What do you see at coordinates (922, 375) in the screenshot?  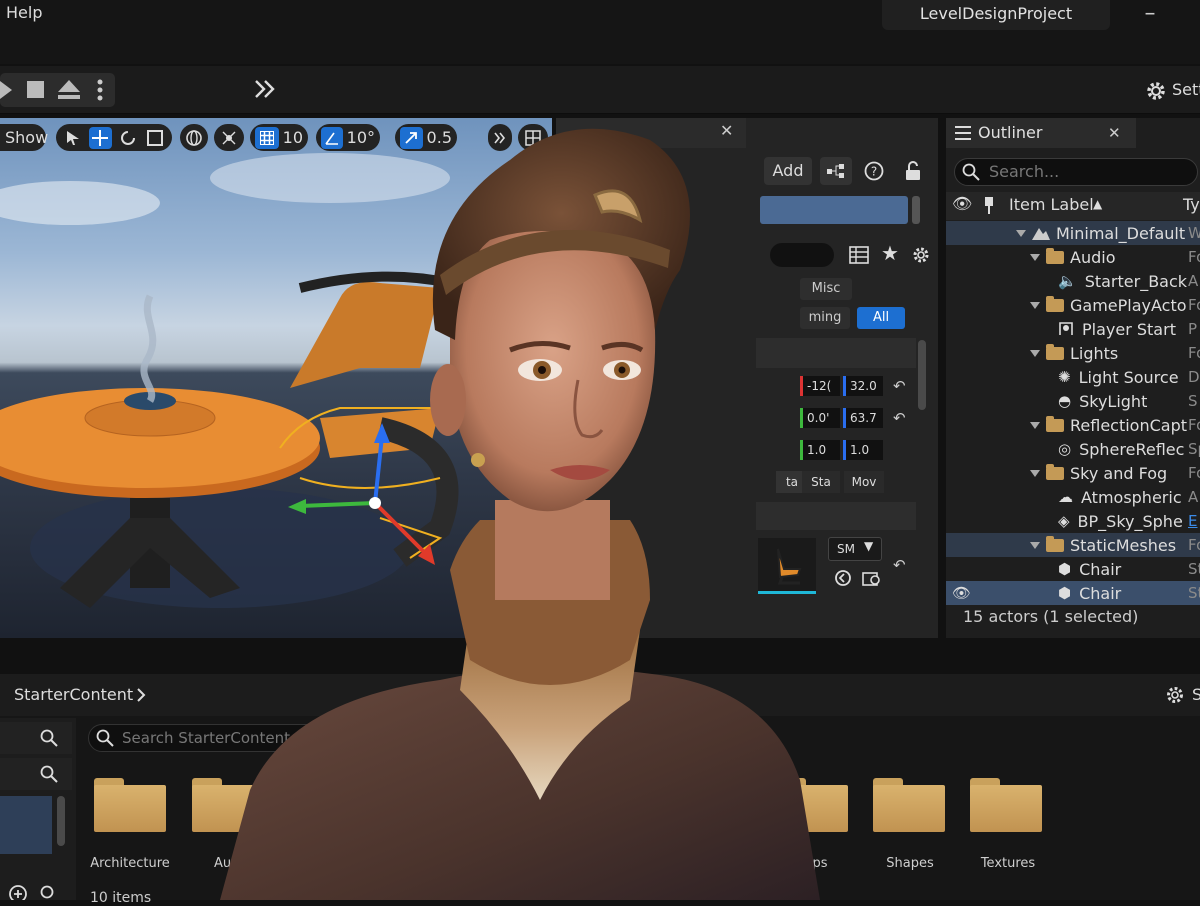 I see `details-scroll-thumb` at bounding box center [922, 375].